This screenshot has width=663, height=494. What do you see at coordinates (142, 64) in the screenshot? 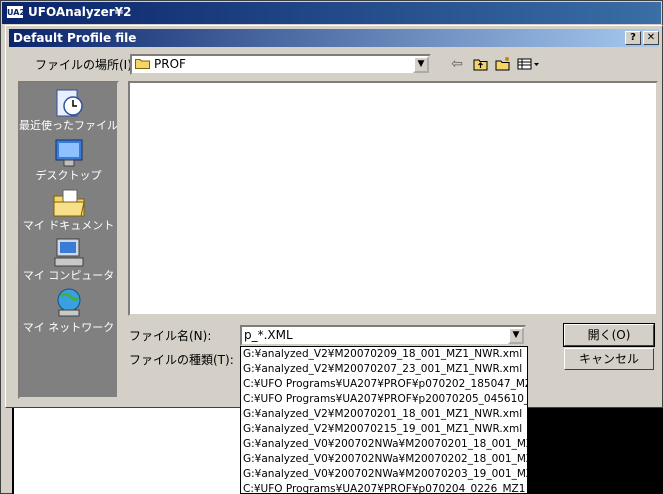
I see `folder-icon` at bounding box center [142, 64].